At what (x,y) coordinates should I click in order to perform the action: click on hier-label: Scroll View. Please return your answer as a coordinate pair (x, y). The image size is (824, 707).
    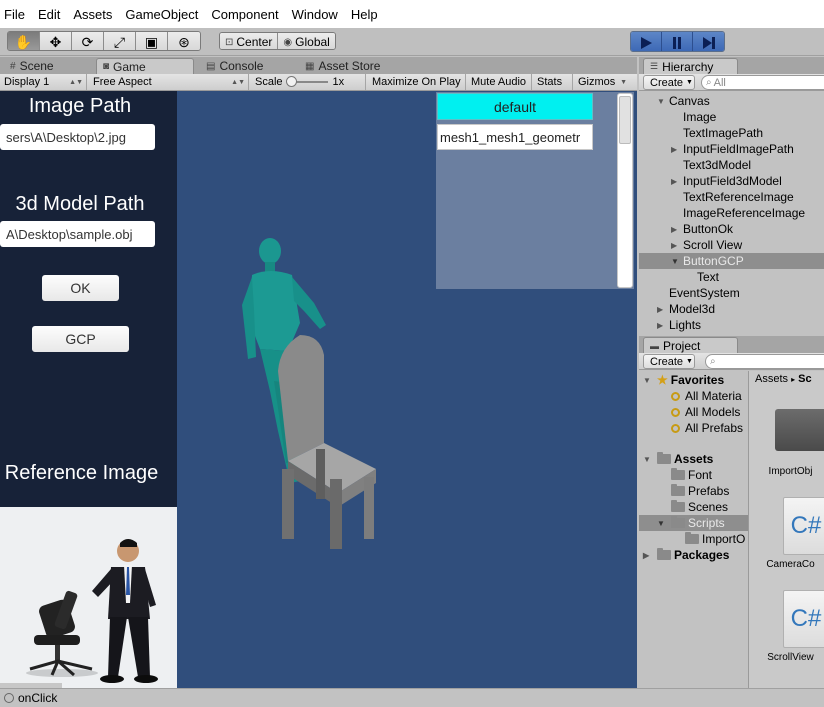
    Looking at the image, I should click on (713, 245).